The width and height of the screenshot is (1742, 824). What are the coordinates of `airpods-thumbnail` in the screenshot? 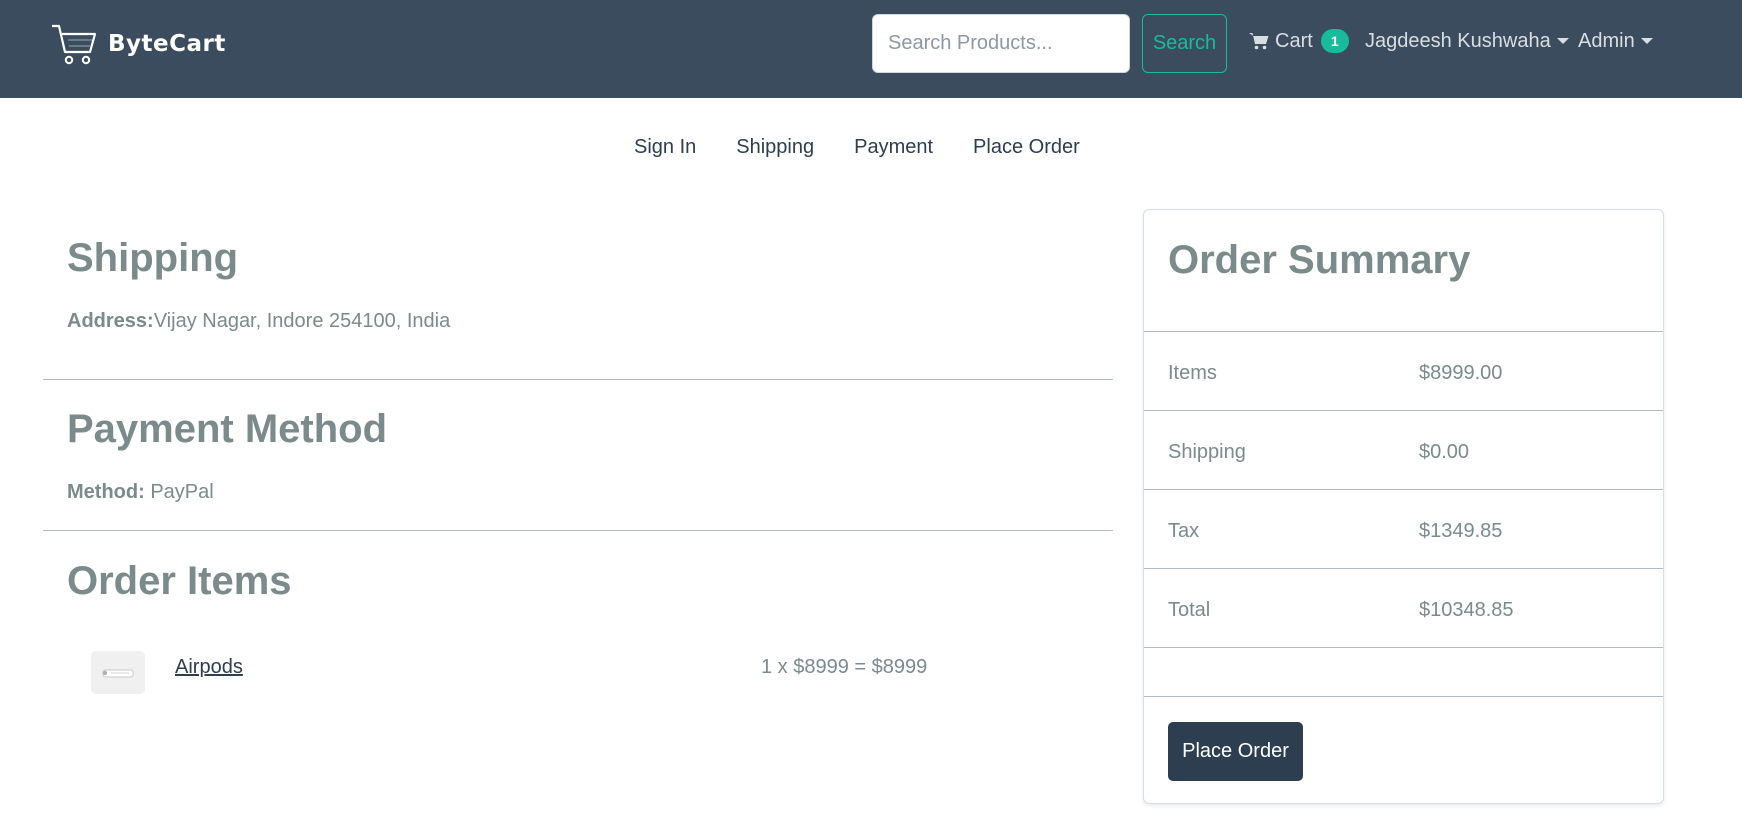 It's located at (118, 672).